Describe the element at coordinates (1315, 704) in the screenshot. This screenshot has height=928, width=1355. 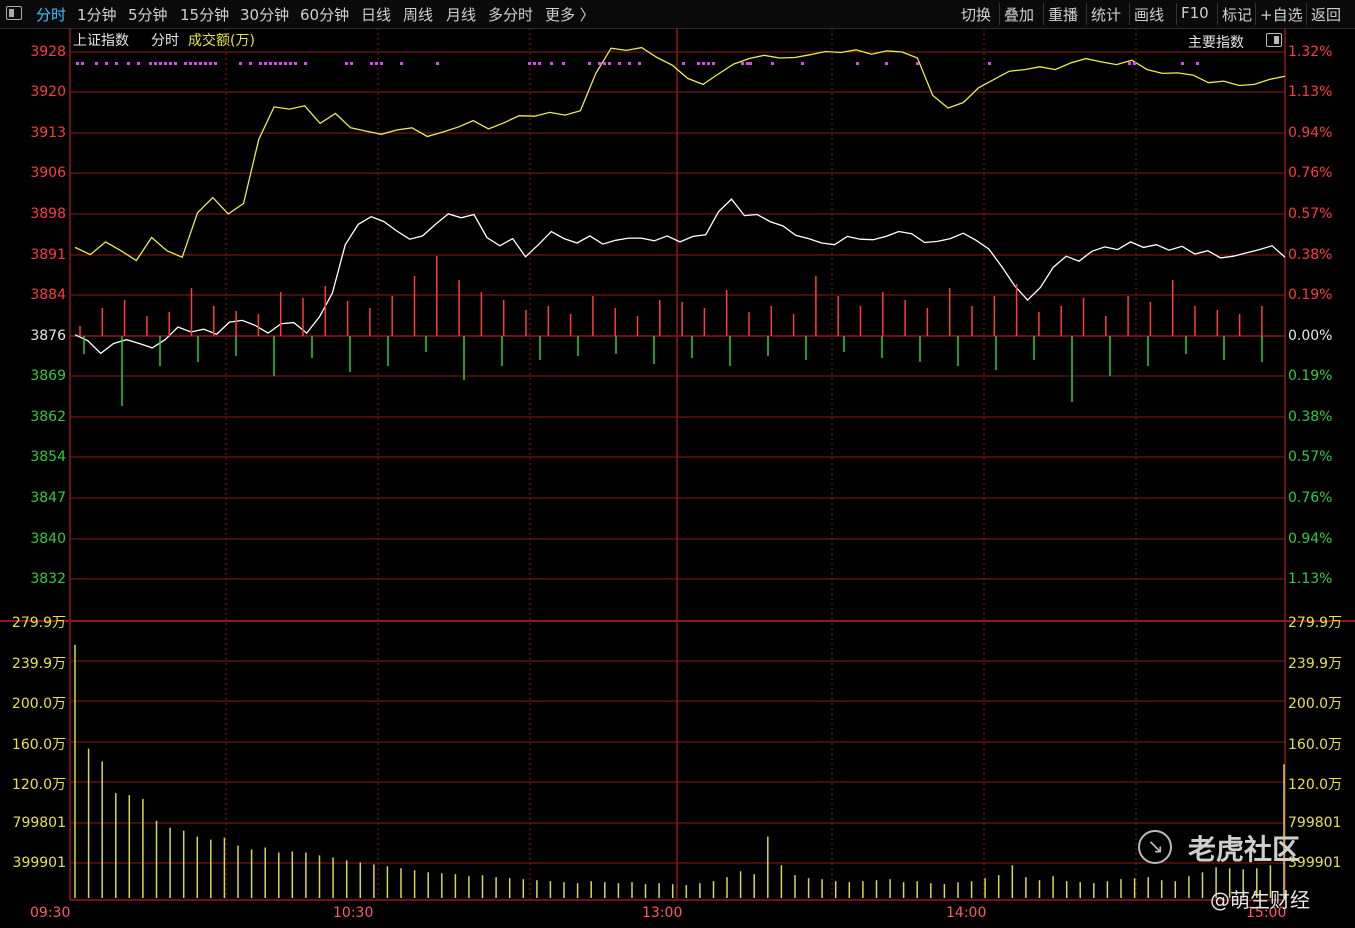
I see `volume-tick-right: 200.0万` at that location.